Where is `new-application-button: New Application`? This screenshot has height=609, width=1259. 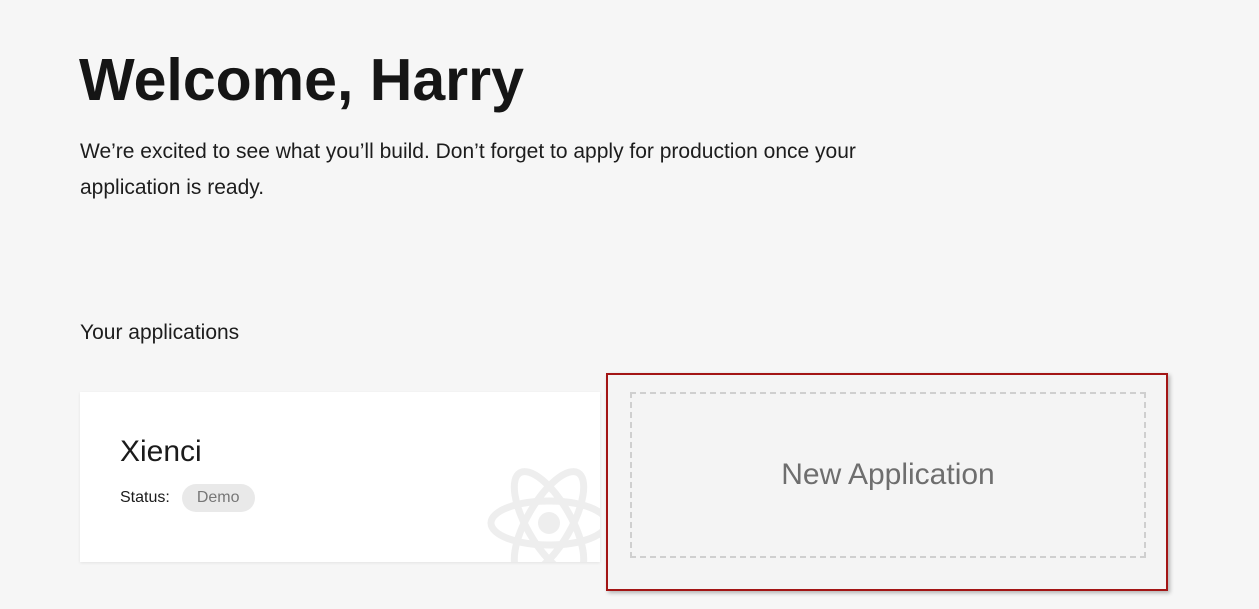
new-application-button: New Application is located at coordinates (888, 475).